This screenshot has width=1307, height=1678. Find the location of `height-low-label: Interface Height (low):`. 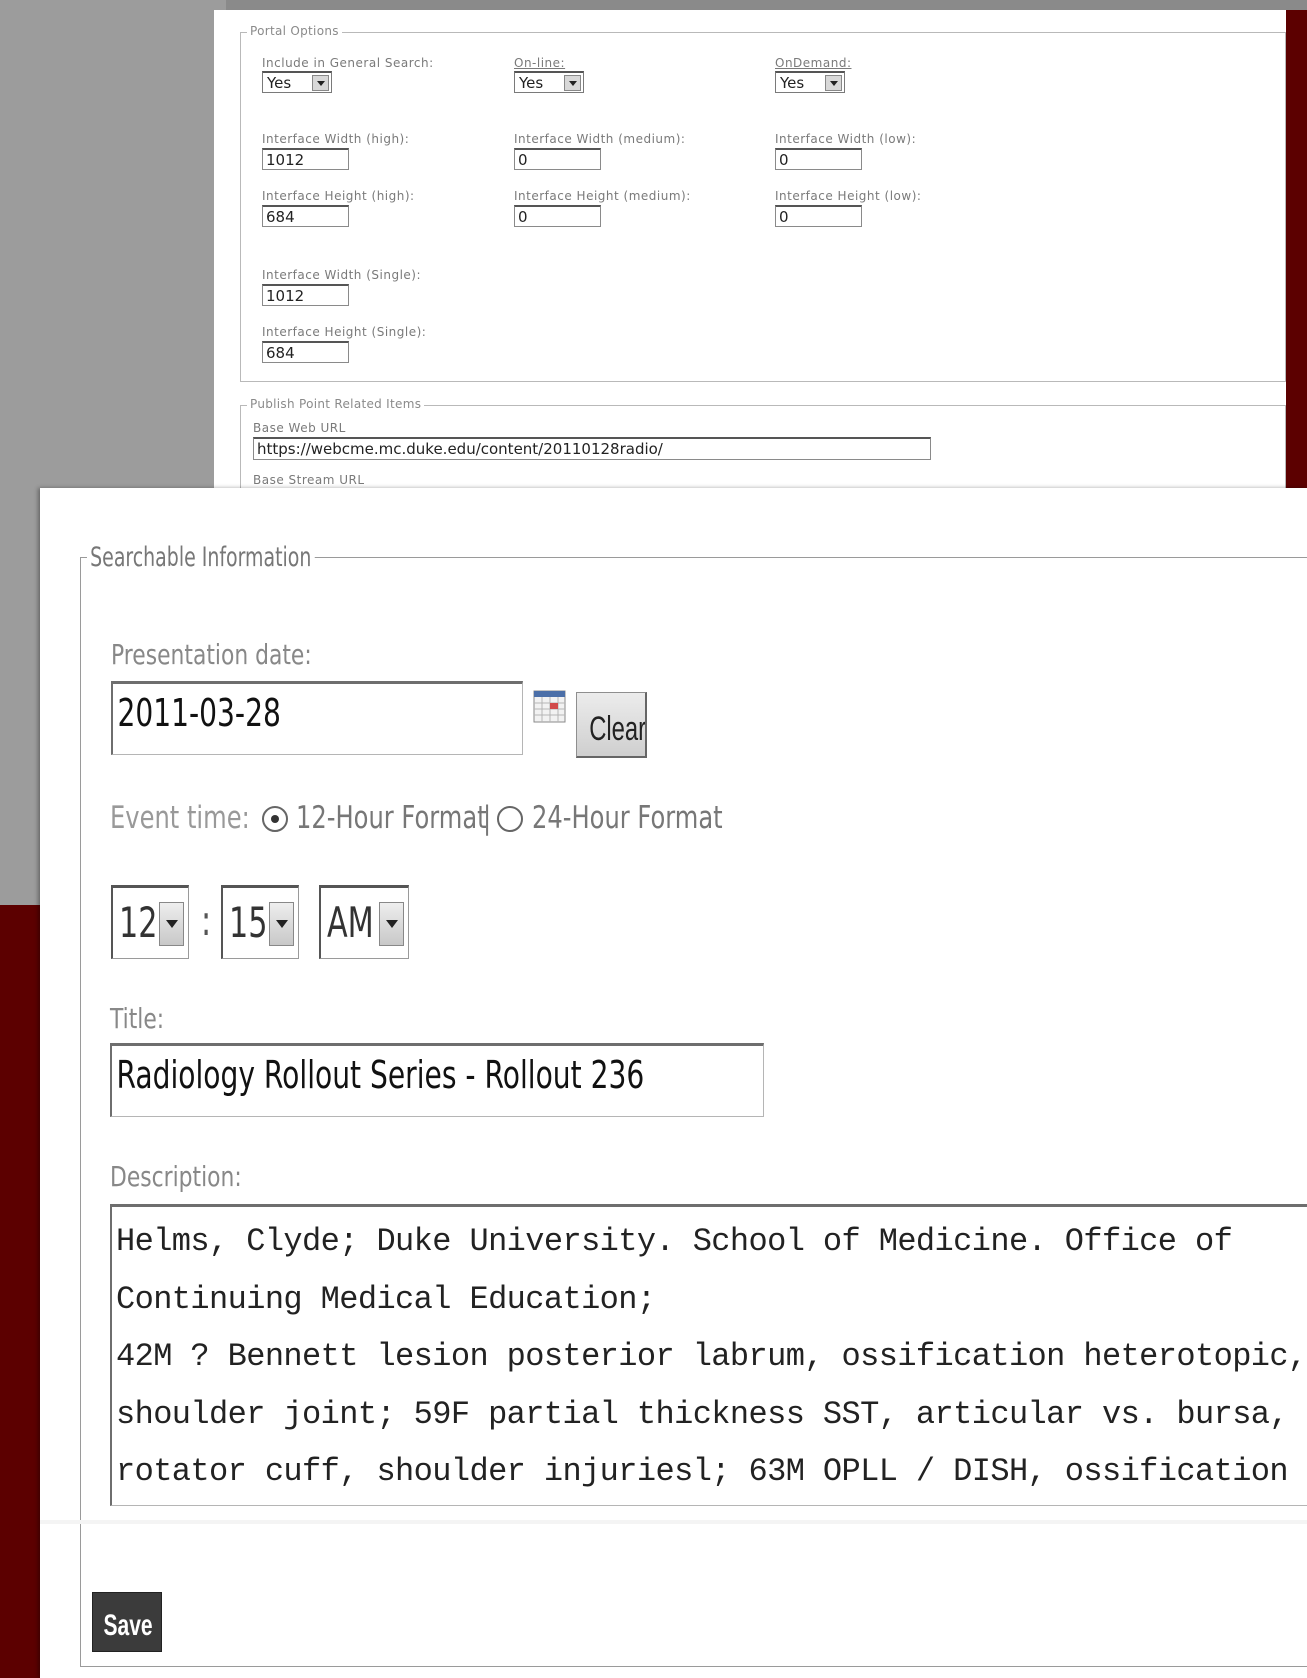

height-low-label: Interface Height (low): is located at coordinates (848, 196).